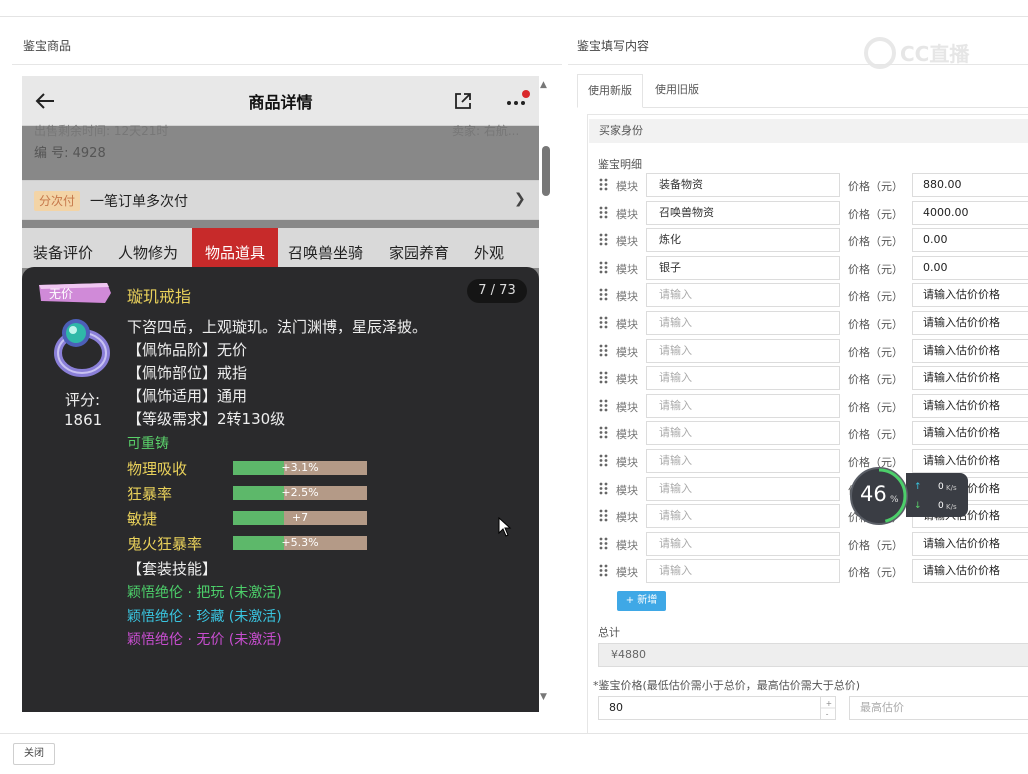  What do you see at coordinates (325, 248) in the screenshot?
I see `tab-pets-mounts: 召唤兽坐骑` at bounding box center [325, 248].